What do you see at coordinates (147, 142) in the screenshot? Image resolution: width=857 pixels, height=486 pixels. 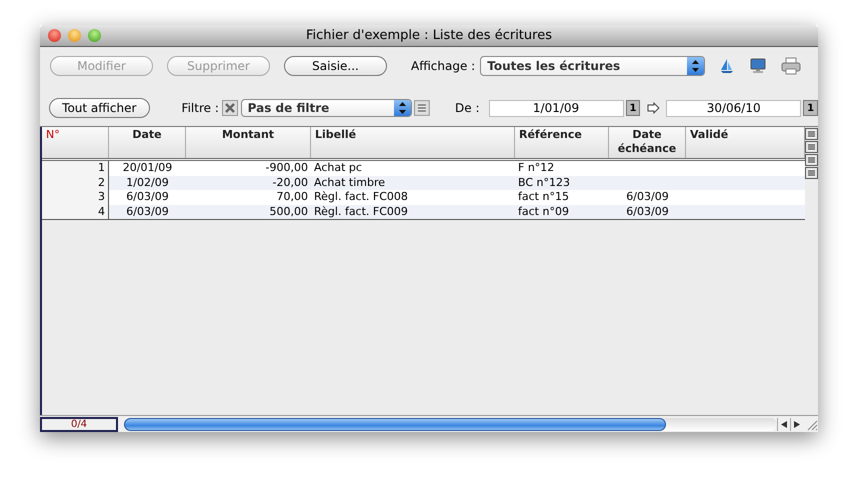 I see `column-header: Date` at bounding box center [147, 142].